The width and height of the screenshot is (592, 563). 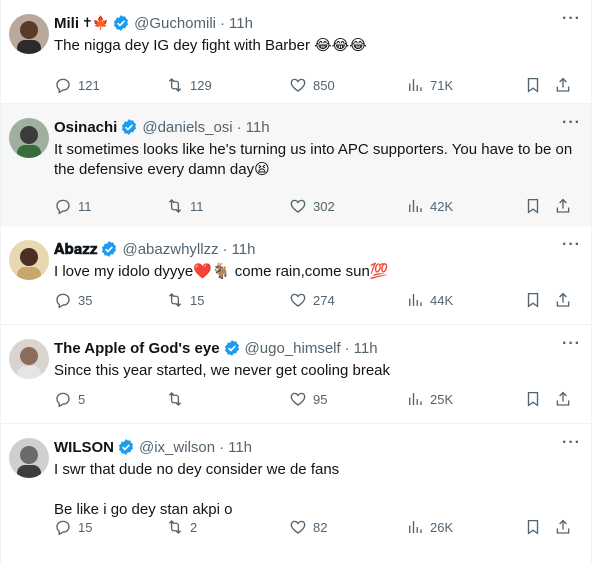 What do you see at coordinates (189, 85) in the screenshot?
I see `retweet-button: 129` at bounding box center [189, 85].